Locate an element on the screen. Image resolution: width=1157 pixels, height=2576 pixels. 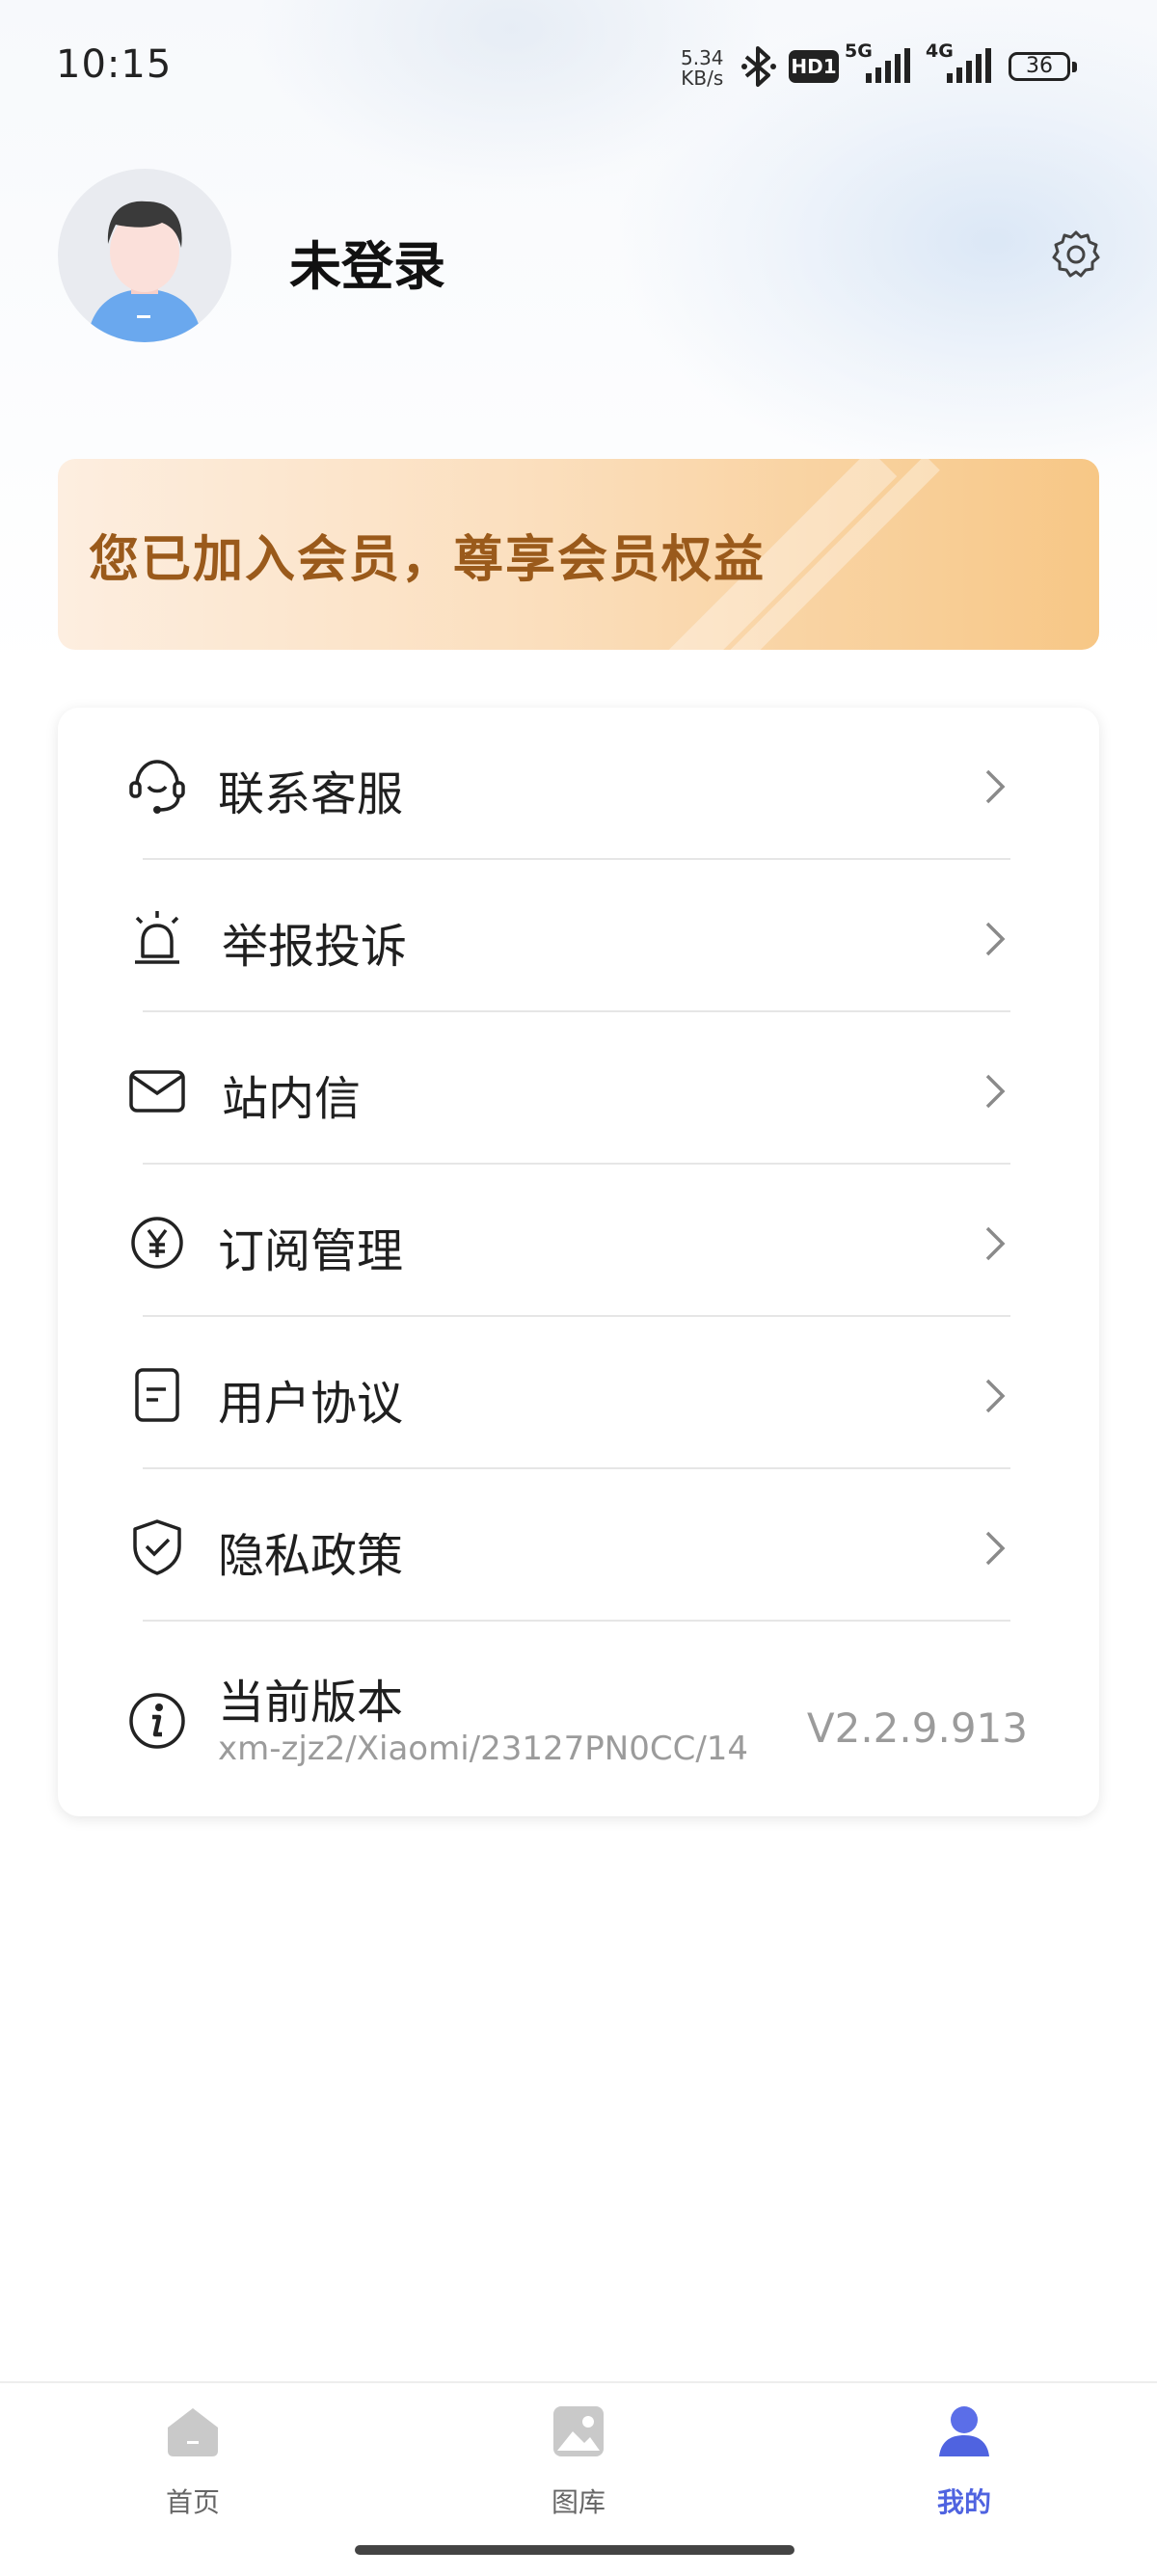
bluetooth-icon is located at coordinates (758, 66).